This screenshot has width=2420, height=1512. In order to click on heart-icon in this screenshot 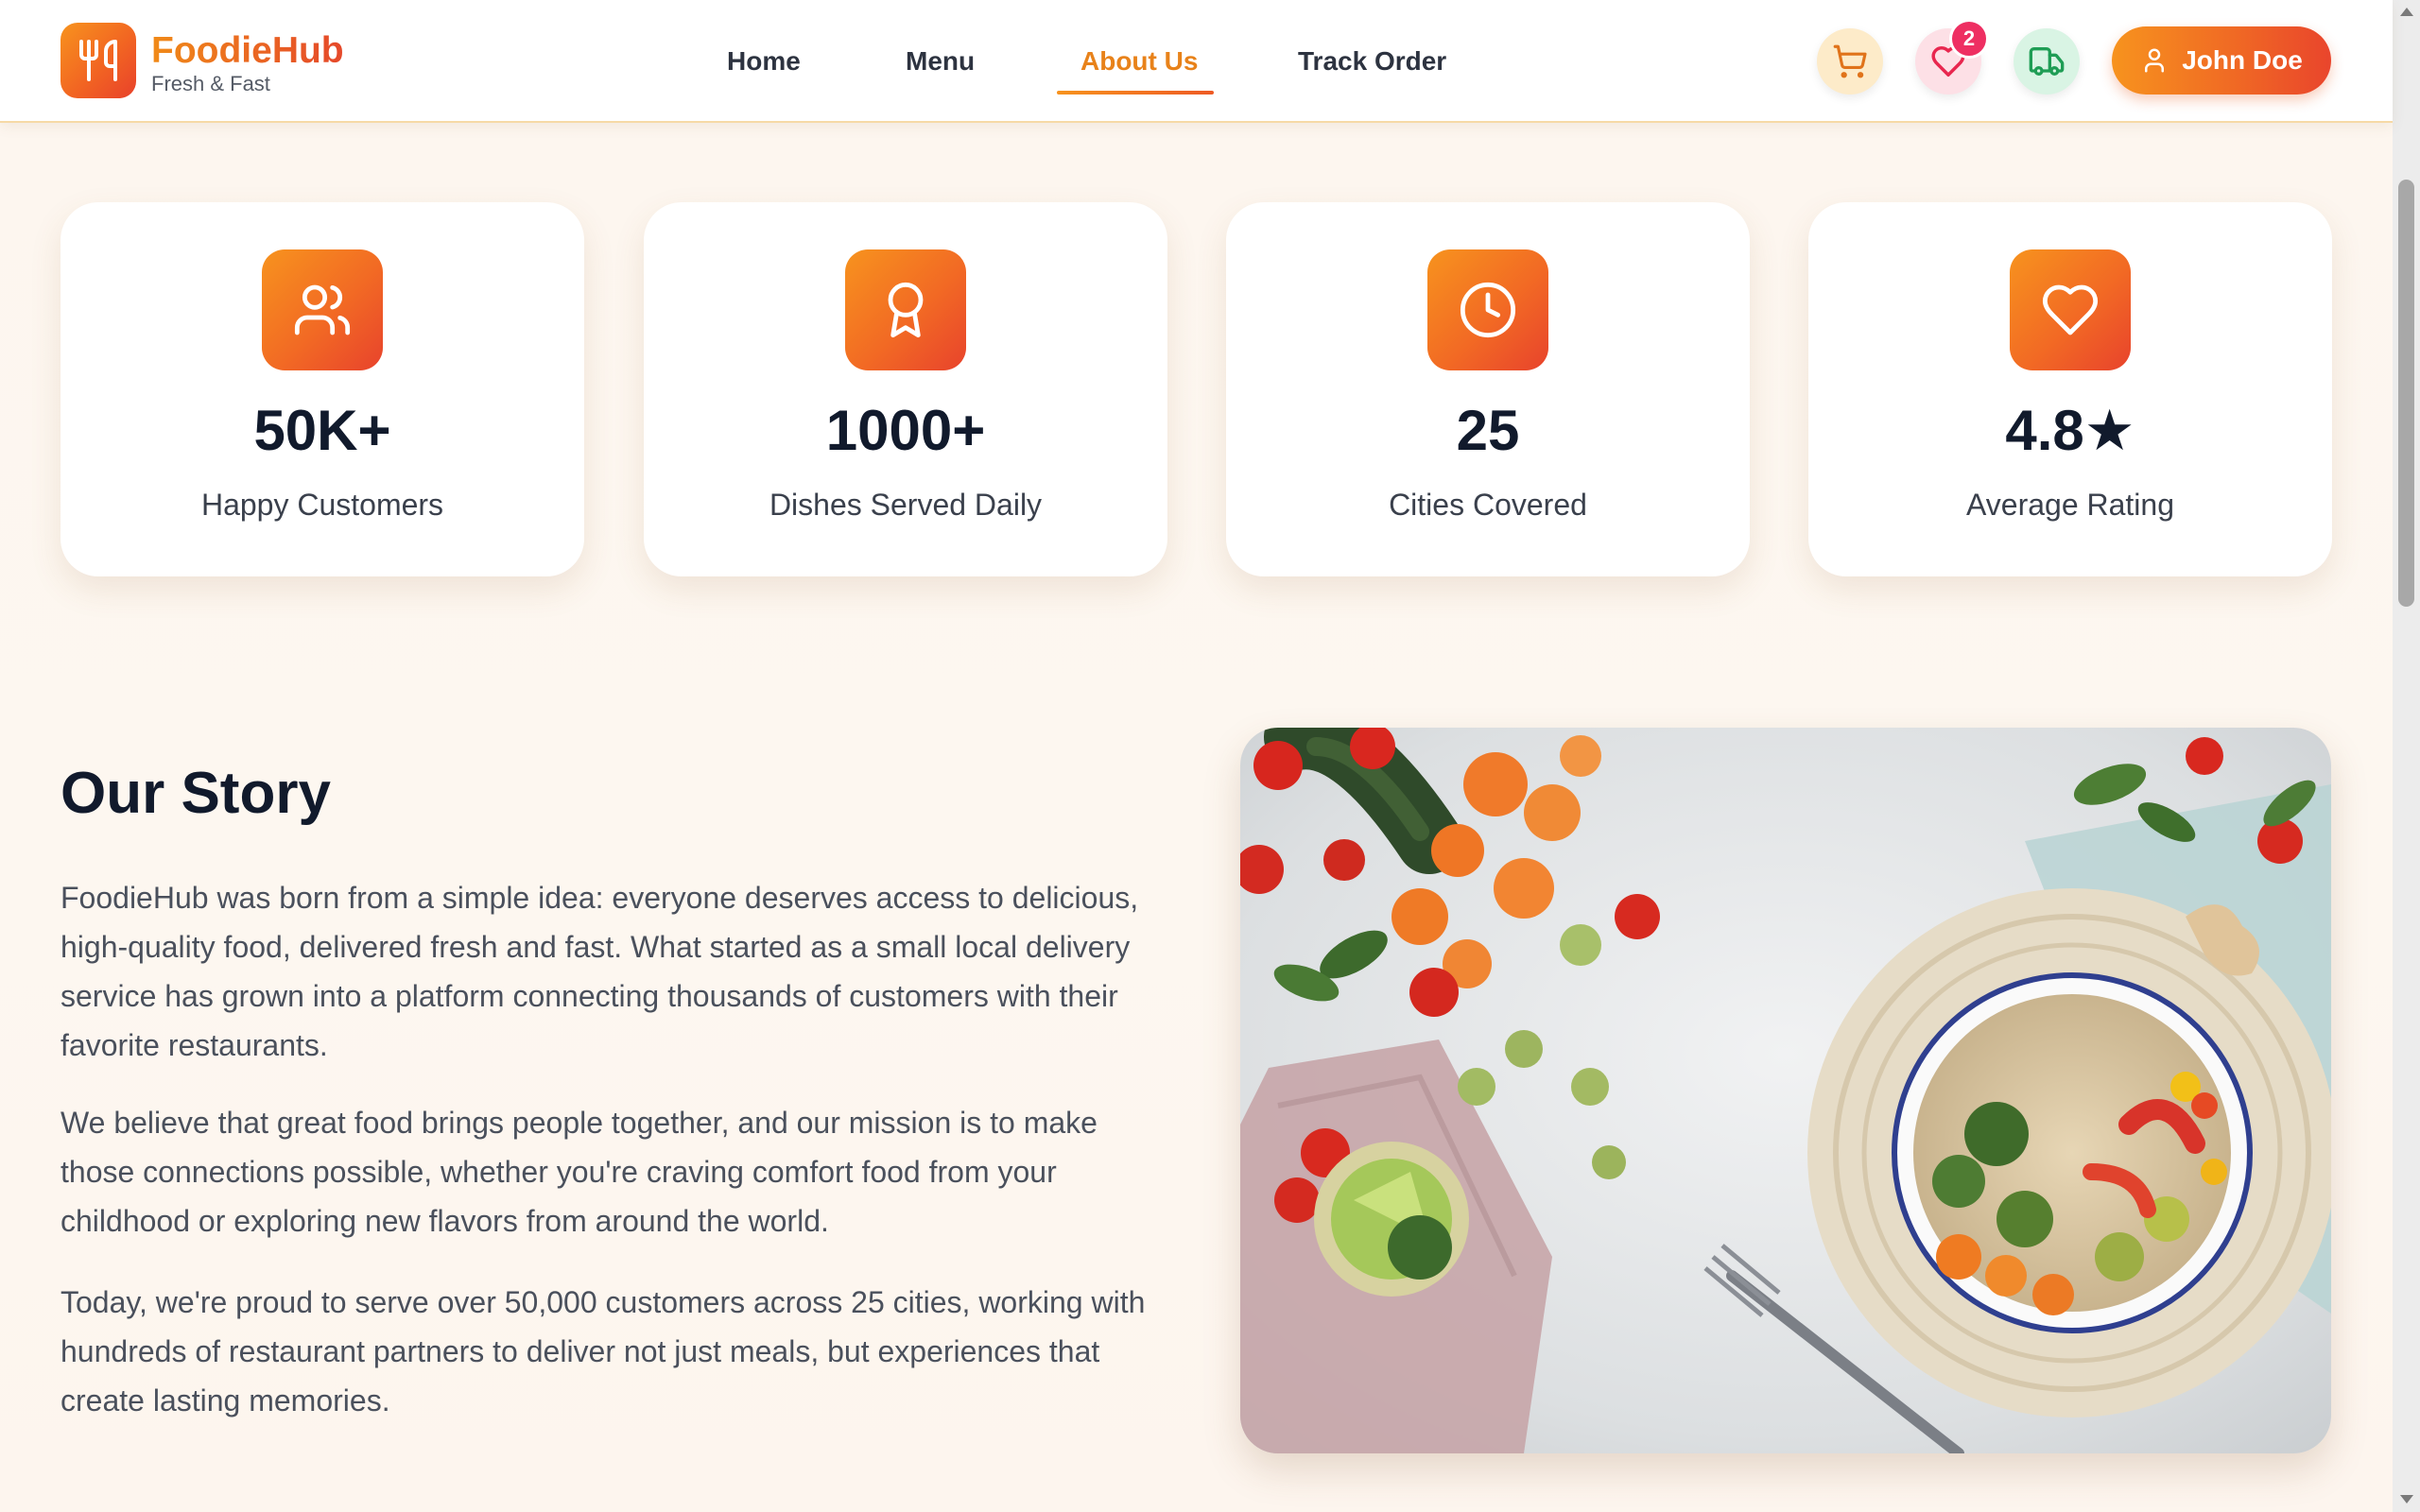, I will do `click(2070, 309)`.